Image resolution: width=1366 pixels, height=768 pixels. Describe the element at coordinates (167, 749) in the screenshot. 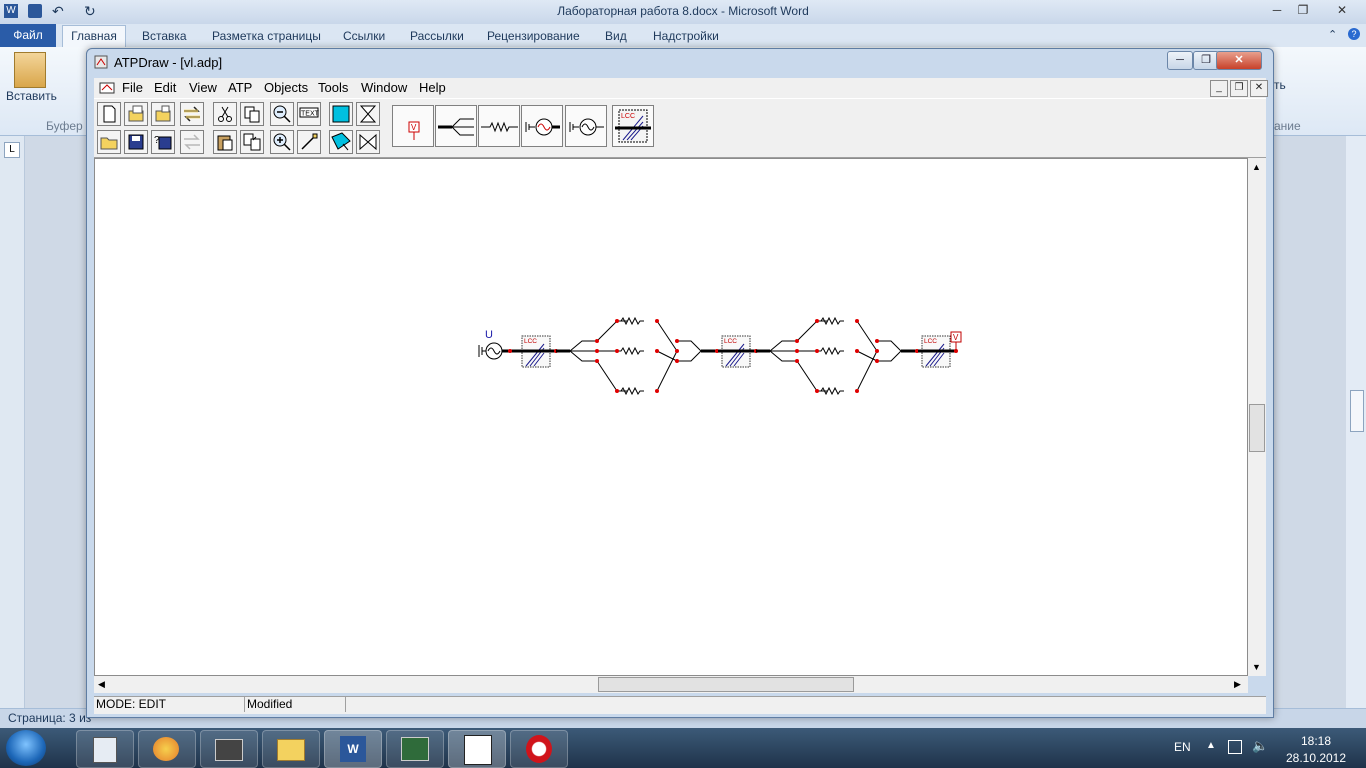

I see `paint-taskbar-icon` at that location.